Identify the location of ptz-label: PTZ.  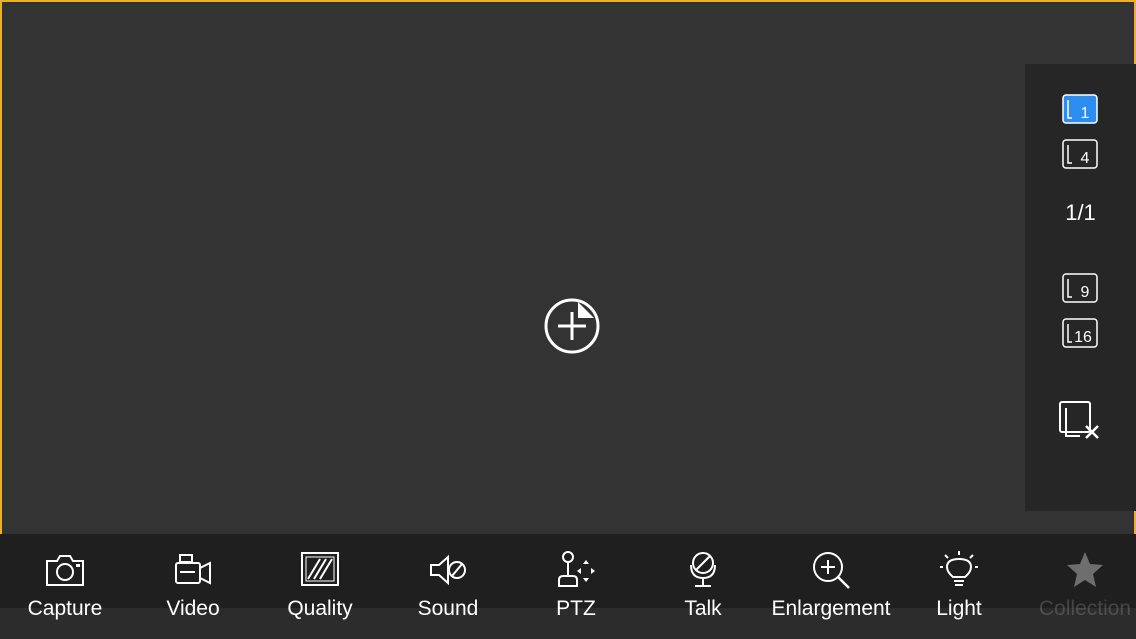
(576, 608).